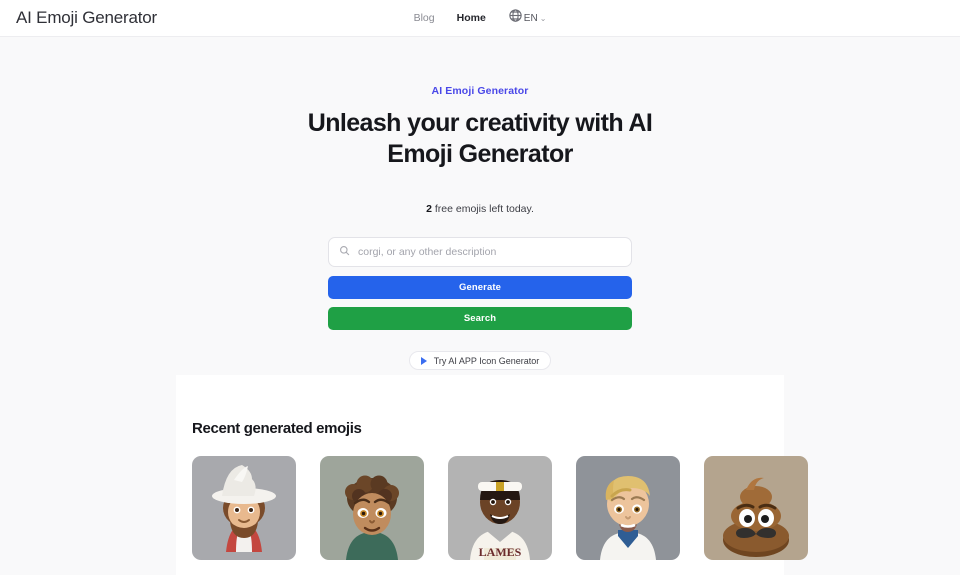 Image resolution: width=960 pixels, height=575 pixels. I want to click on emoji-card-basketball-player: LAMES, so click(500, 508).